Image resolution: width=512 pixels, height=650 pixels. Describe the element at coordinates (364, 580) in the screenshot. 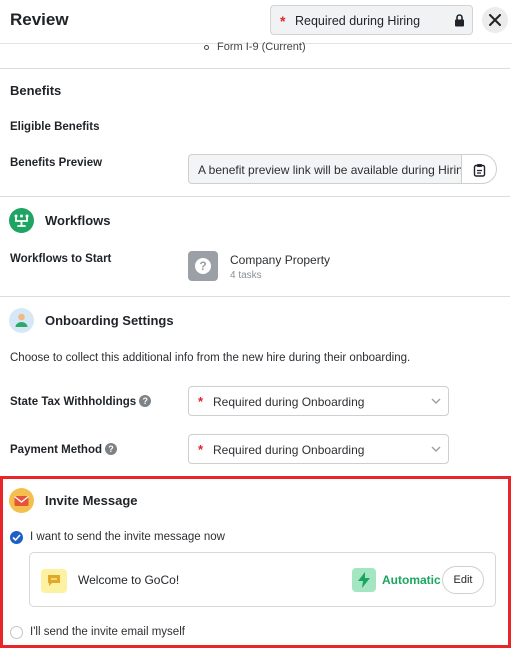

I see `lightning-icon` at that location.